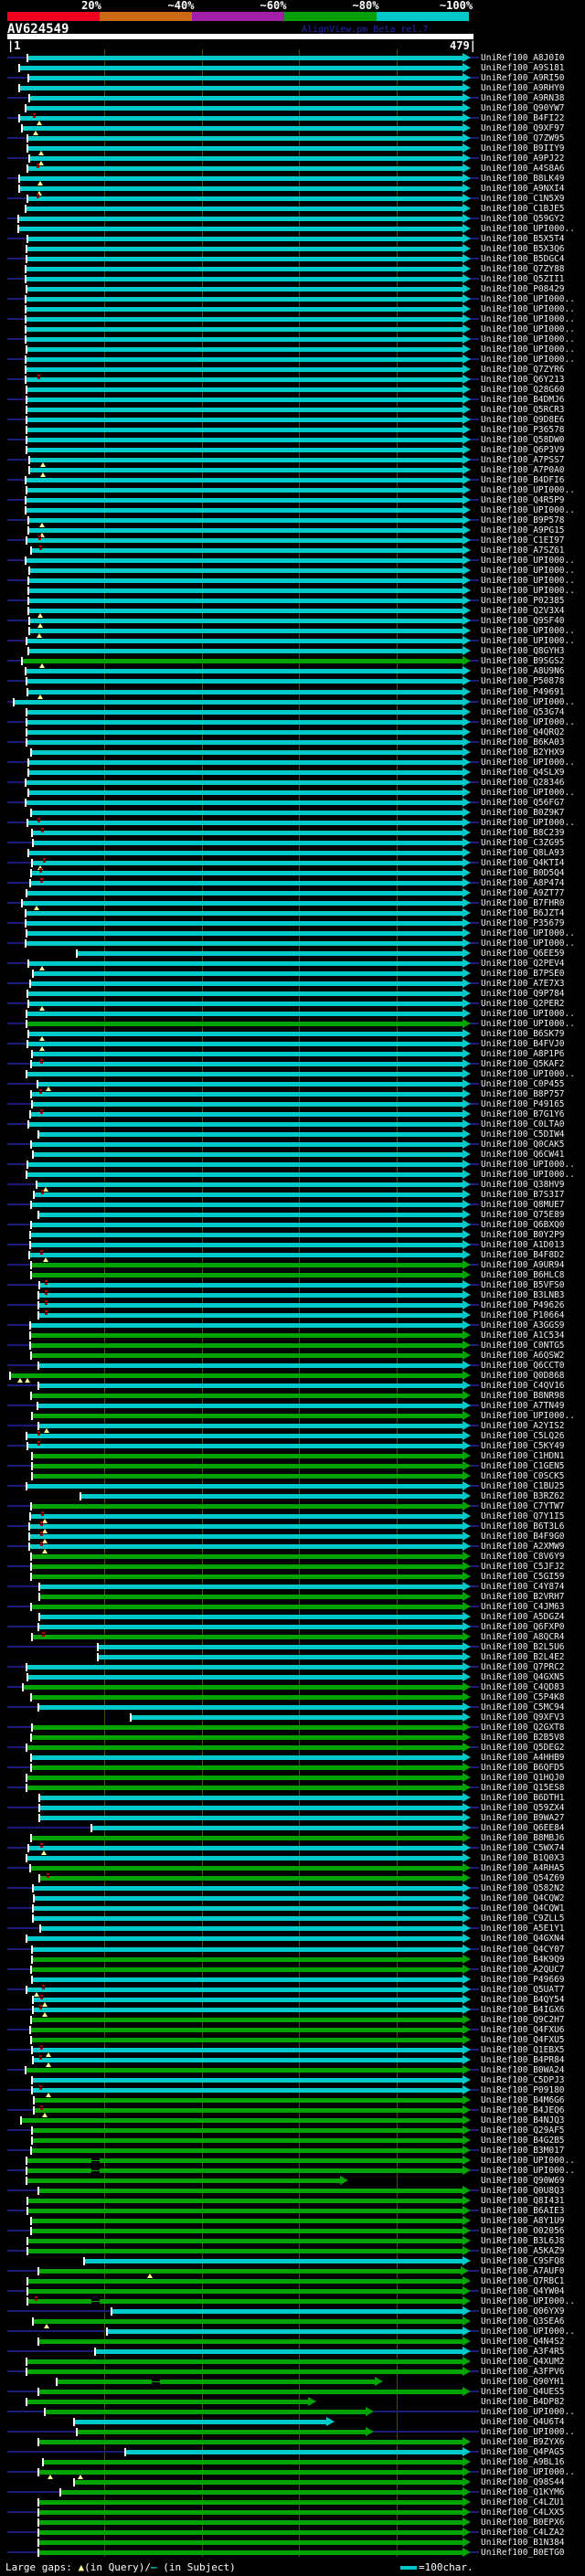 Image resolution: width=585 pixels, height=2576 pixels. Describe the element at coordinates (523, 1054) in the screenshot. I see `hit-label: UniRef100_A8P1P6` at that location.